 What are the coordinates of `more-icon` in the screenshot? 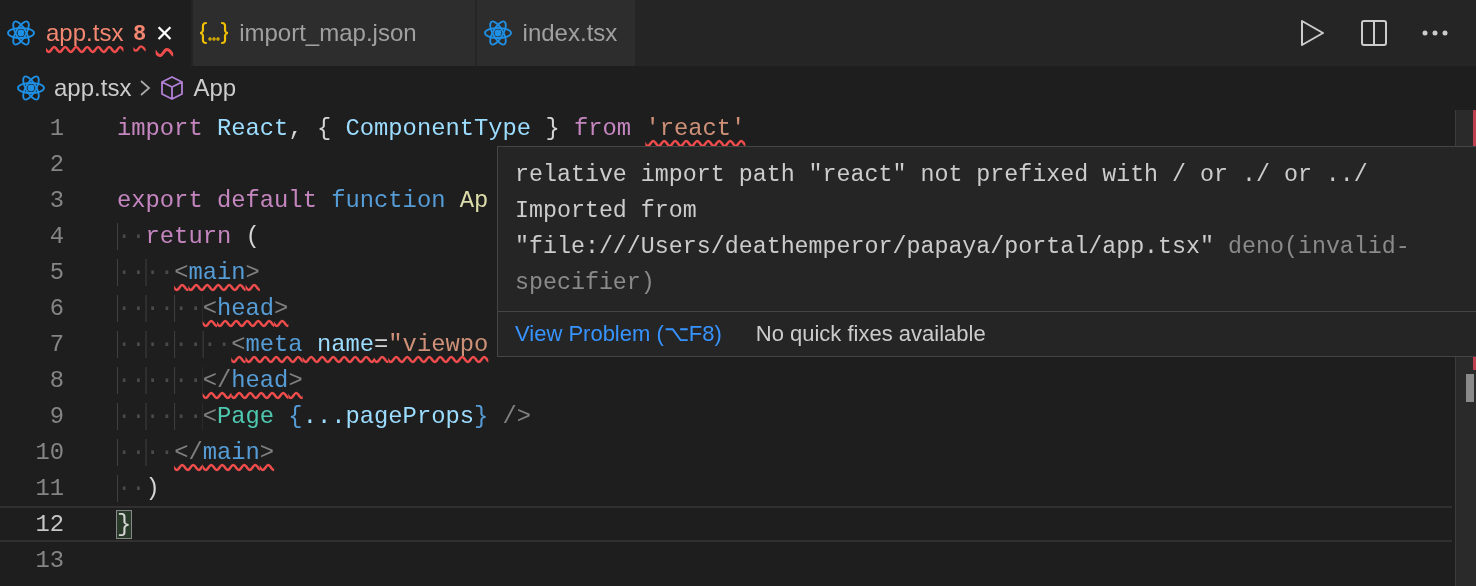 It's located at (1435, 33).